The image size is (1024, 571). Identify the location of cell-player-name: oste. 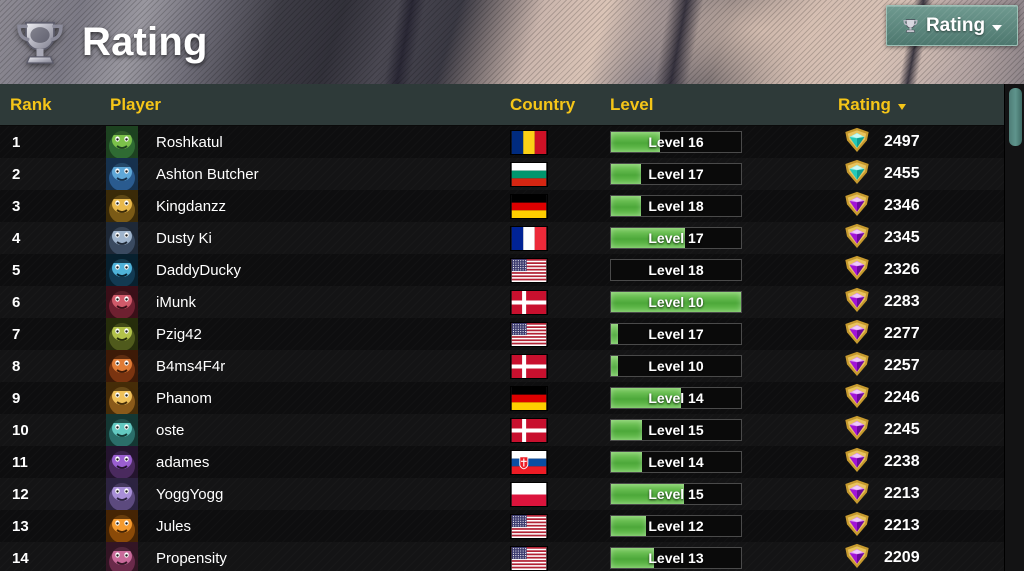
(170, 430).